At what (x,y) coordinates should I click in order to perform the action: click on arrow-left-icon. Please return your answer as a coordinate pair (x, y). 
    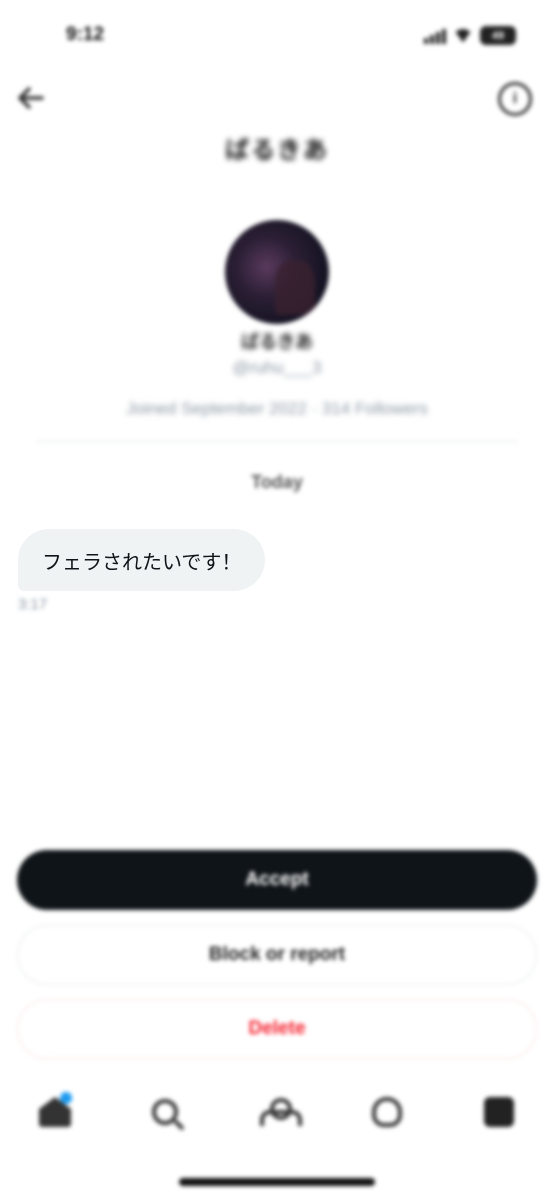
    Looking at the image, I should click on (31, 98).